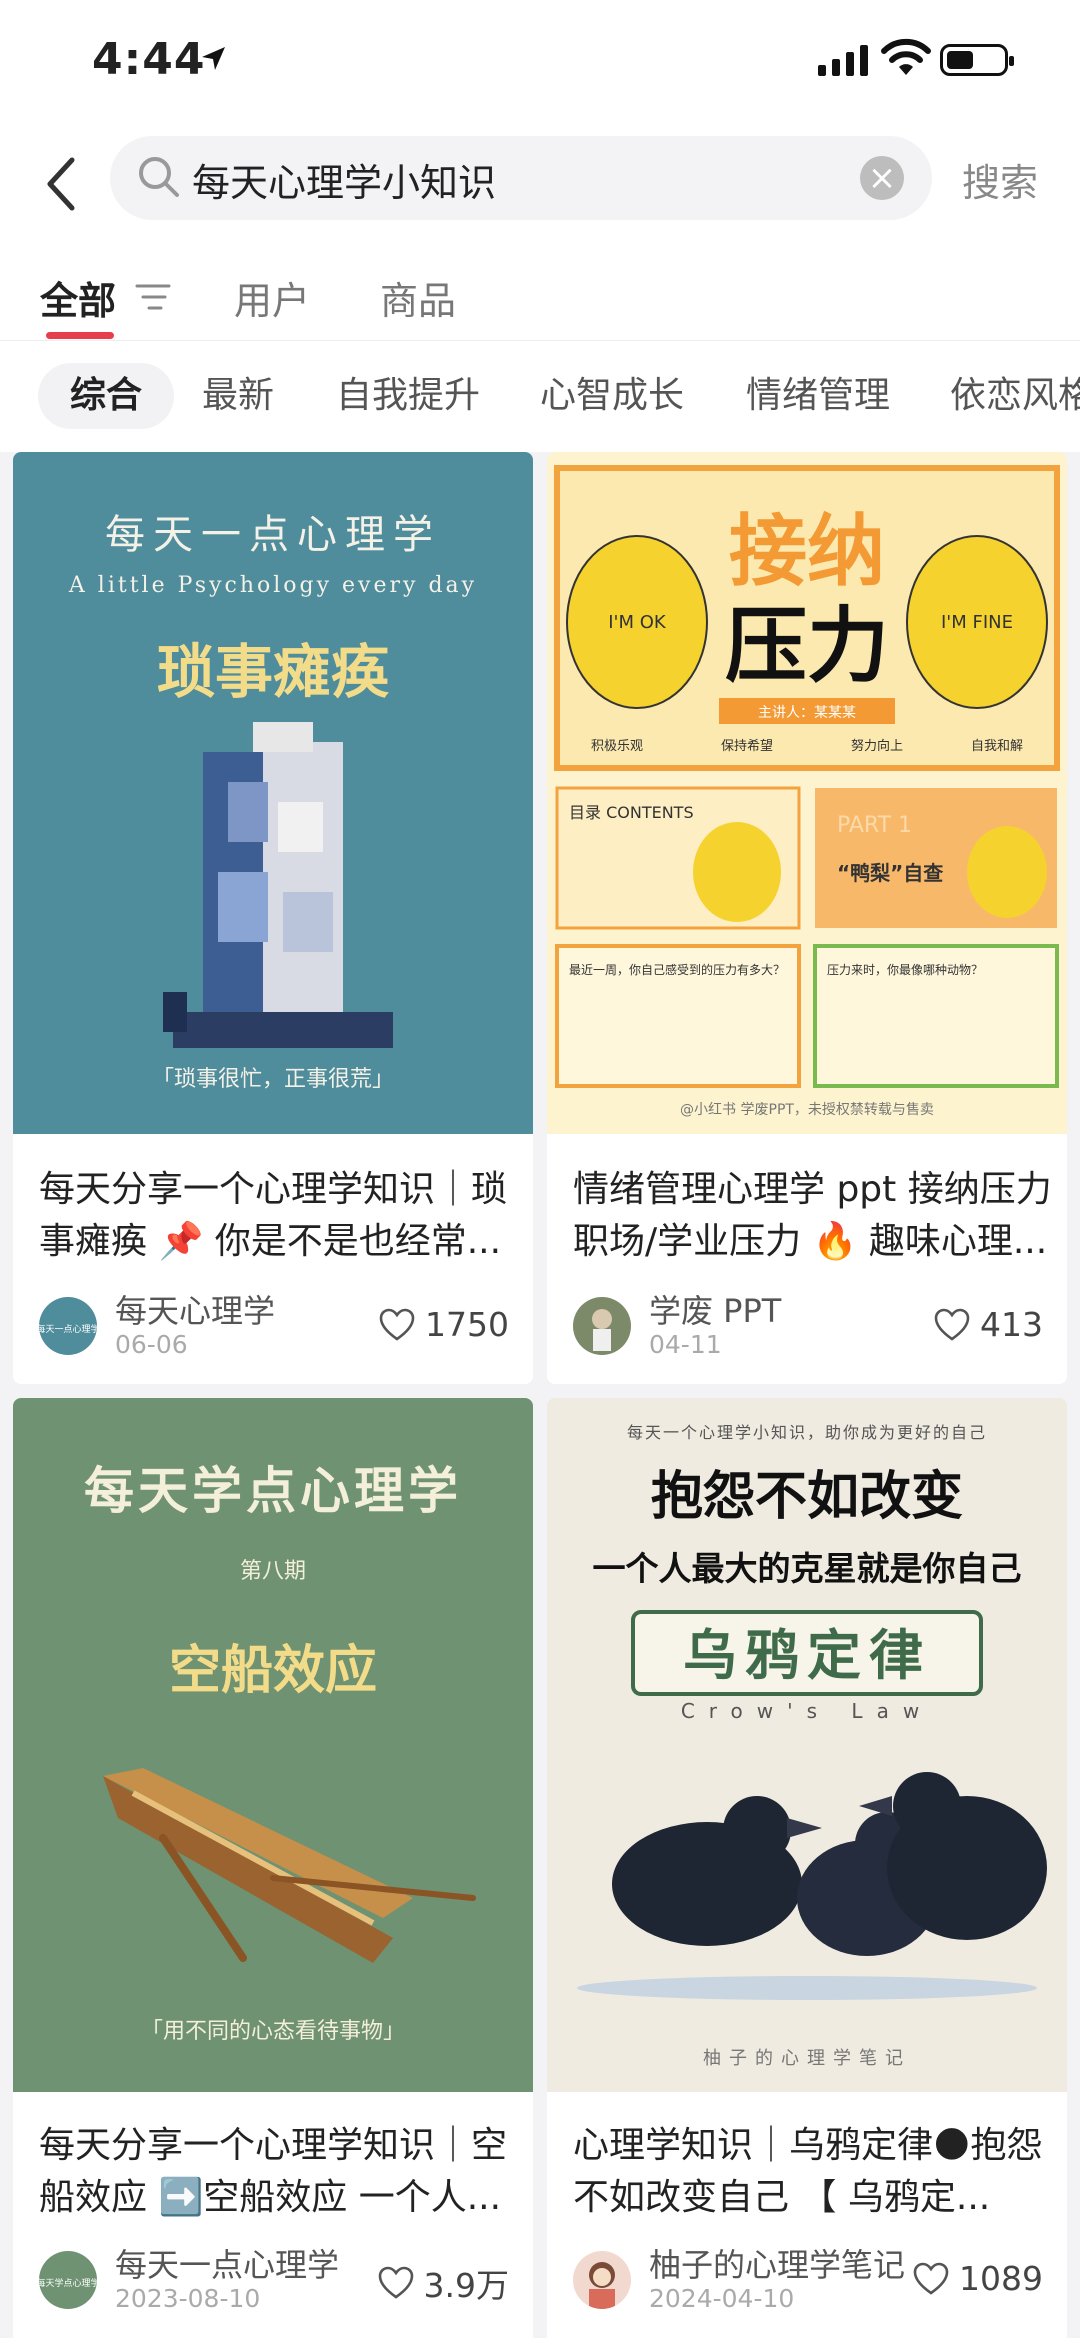 This screenshot has height=2338, width=1080. What do you see at coordinates (997, 746) in the screenshot?
I see `cover-point: 自我和解` at bounding box center [997, 746].